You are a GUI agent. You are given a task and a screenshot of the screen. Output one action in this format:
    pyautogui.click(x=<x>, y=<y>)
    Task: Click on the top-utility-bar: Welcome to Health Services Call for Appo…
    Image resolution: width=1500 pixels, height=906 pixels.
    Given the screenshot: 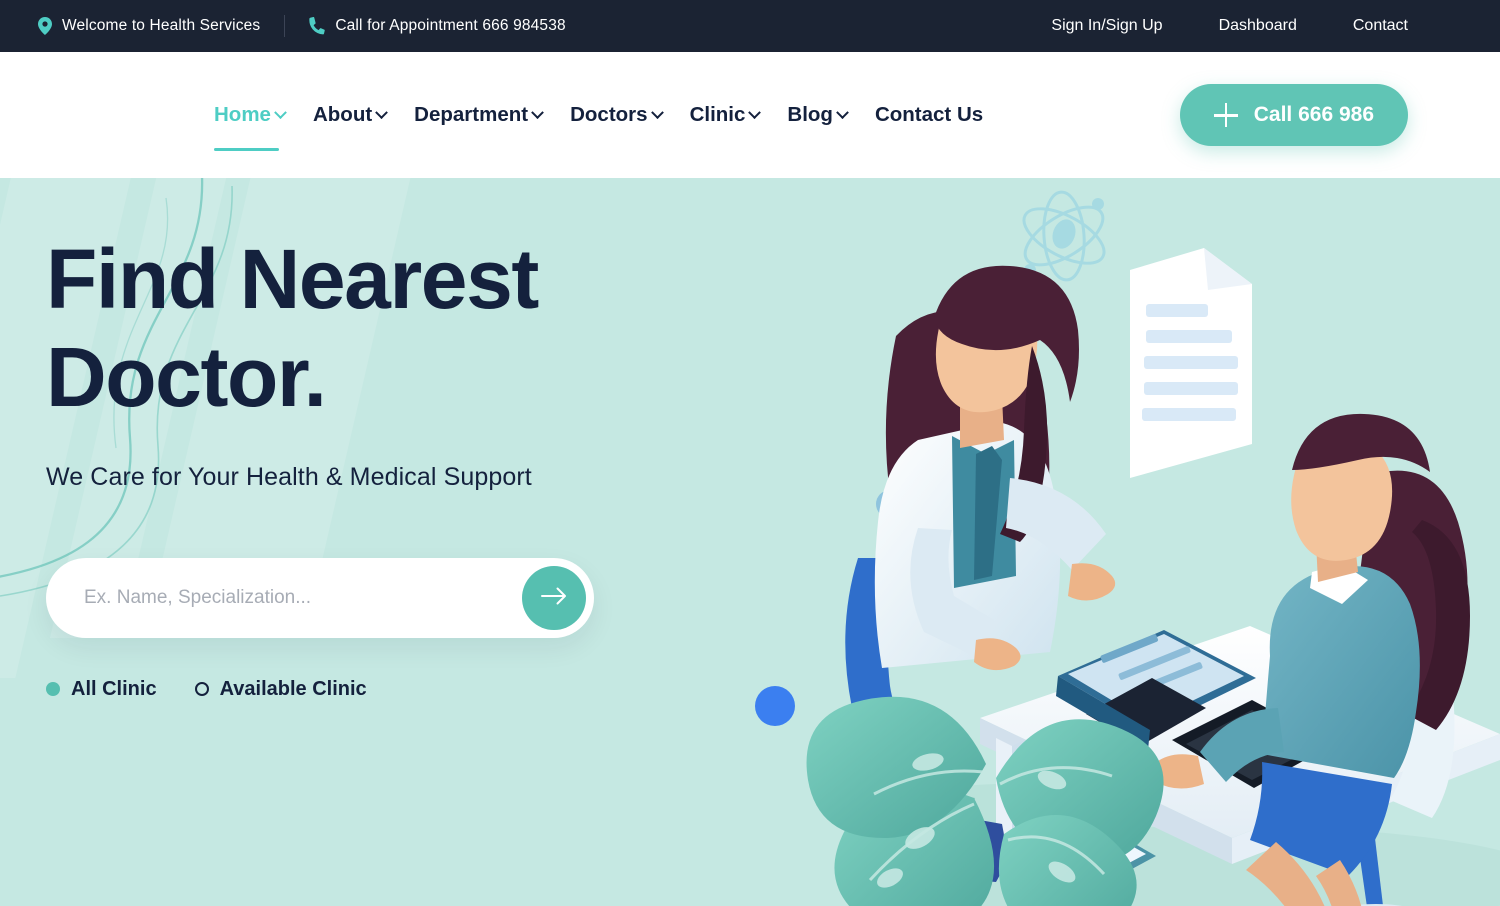 What is the action you would take?
    pyautogui.click(x=750, y=26)
    